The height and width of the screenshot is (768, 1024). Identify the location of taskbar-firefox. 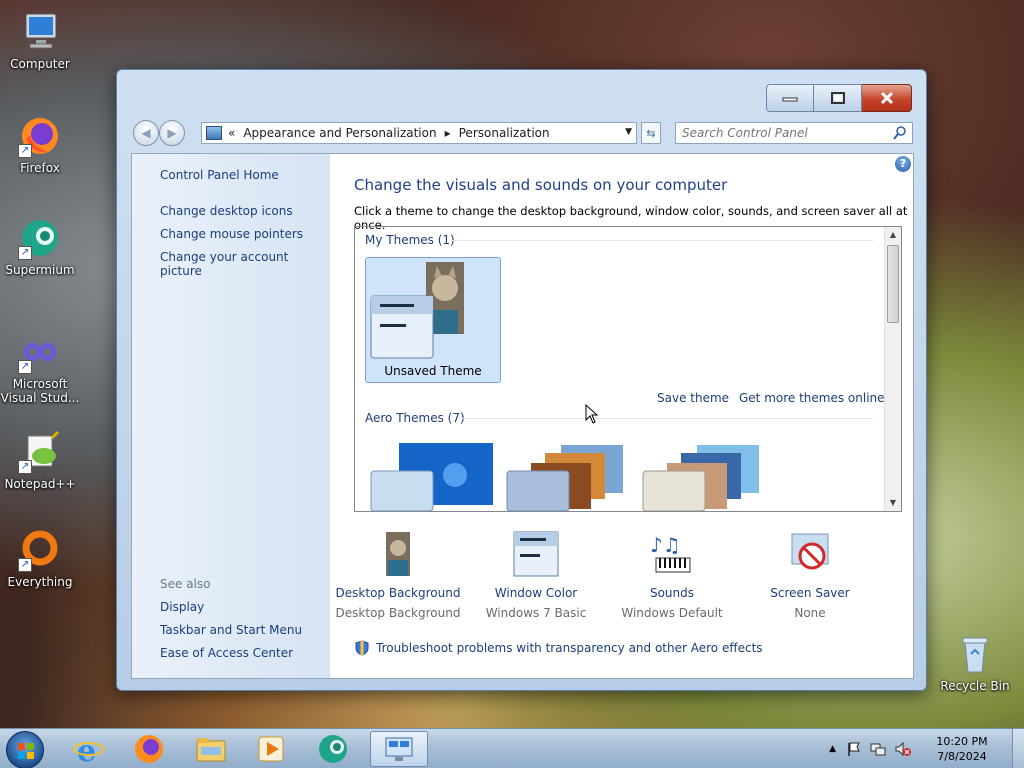
(149, 749).